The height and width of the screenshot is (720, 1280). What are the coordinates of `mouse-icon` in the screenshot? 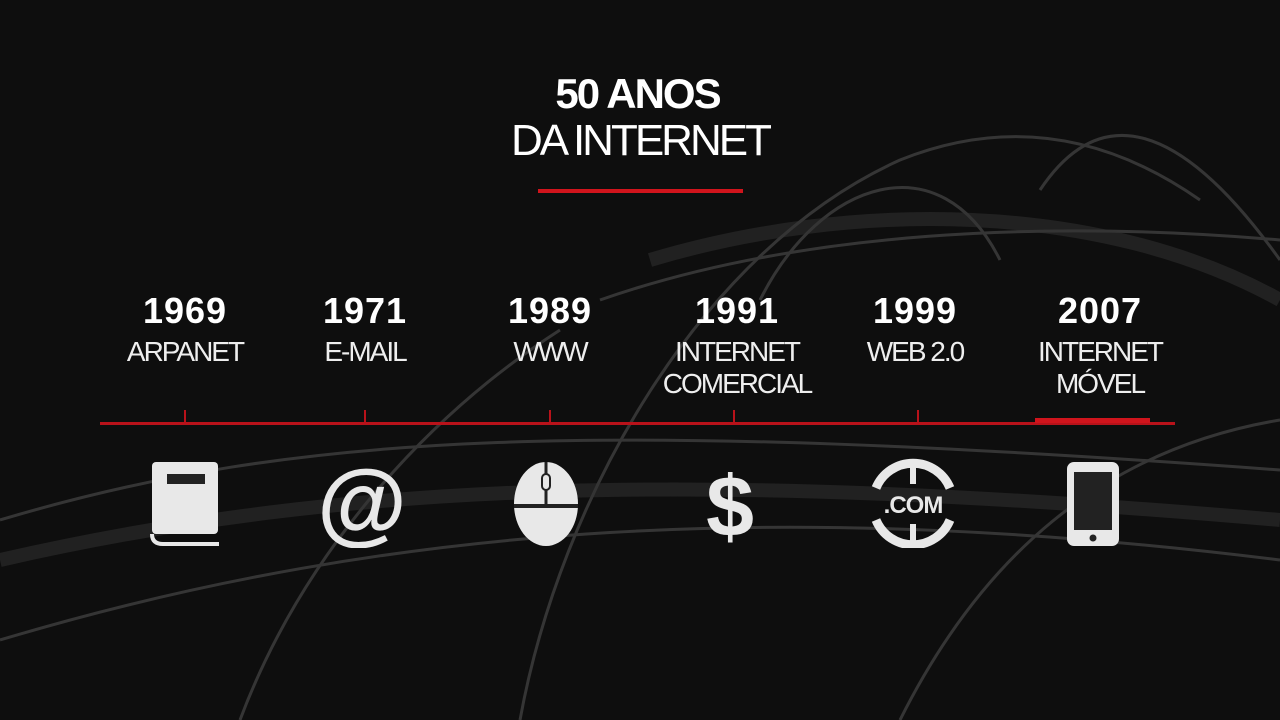 It's located at (546, 504).